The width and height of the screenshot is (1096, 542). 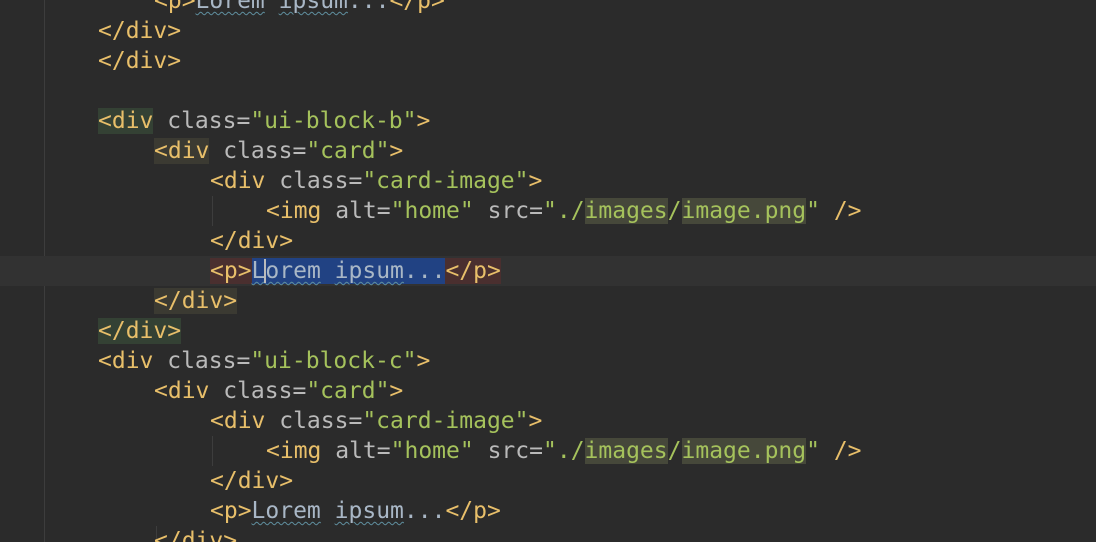 I want to click on code-line-current: <p>Lorem ipsum...</p>, so click(x=548, y=271).